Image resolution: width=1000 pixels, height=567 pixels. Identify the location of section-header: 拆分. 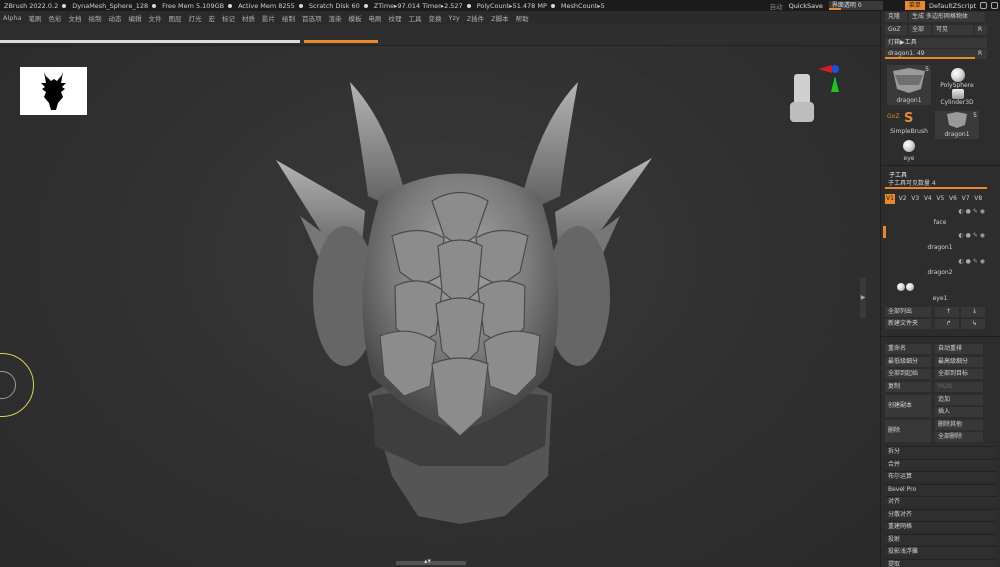
(941, 451).